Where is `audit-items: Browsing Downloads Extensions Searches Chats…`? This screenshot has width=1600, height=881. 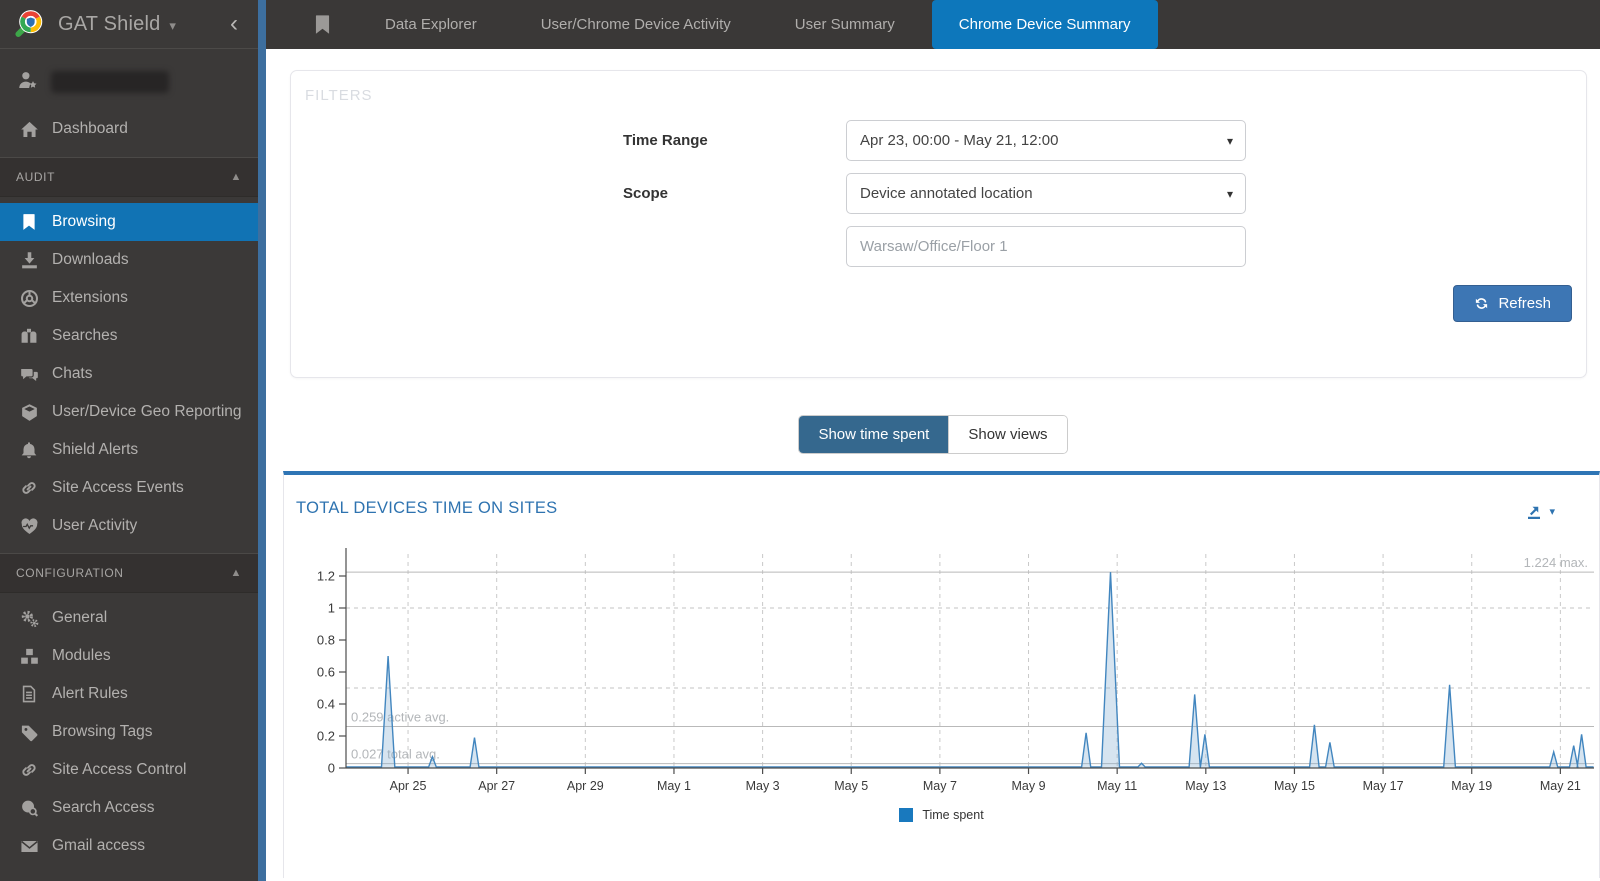 audit-items: Browsing Downloads Extensions Searches Chats… is located at coordinates (129, 373).